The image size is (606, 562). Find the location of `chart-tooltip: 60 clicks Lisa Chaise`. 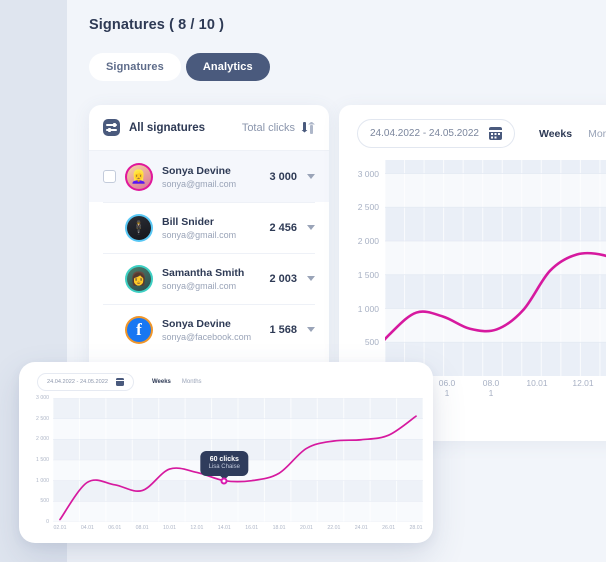

chart-tooltip: 60 clicks Lisa Chaise is located at coordinates (224, 463).